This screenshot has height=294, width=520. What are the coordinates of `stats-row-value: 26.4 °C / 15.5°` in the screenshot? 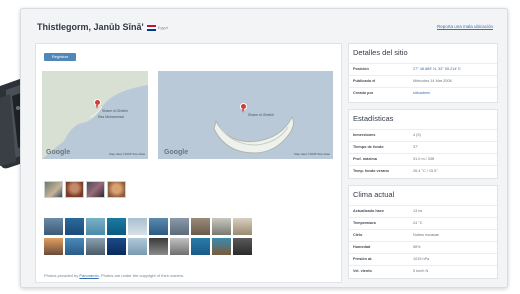 It's located at (425, 171).